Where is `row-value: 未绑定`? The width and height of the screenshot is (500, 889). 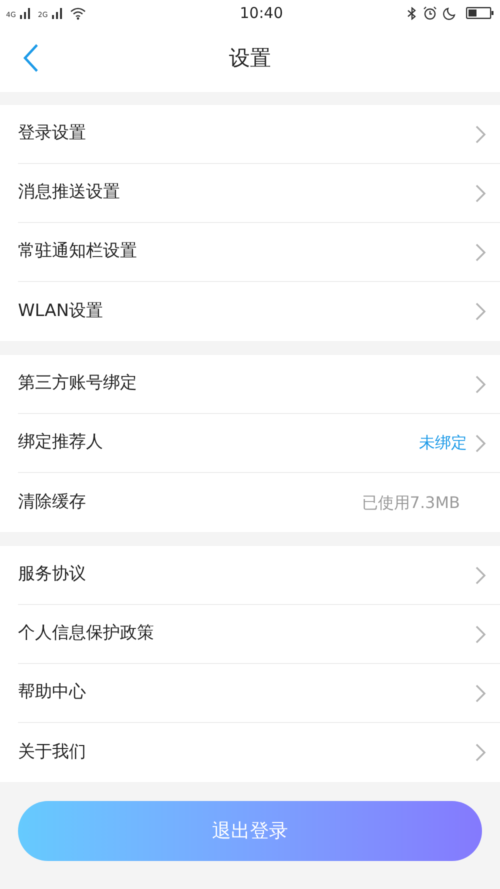 row-value: 未绑定 is located at coordinates (443, 443).